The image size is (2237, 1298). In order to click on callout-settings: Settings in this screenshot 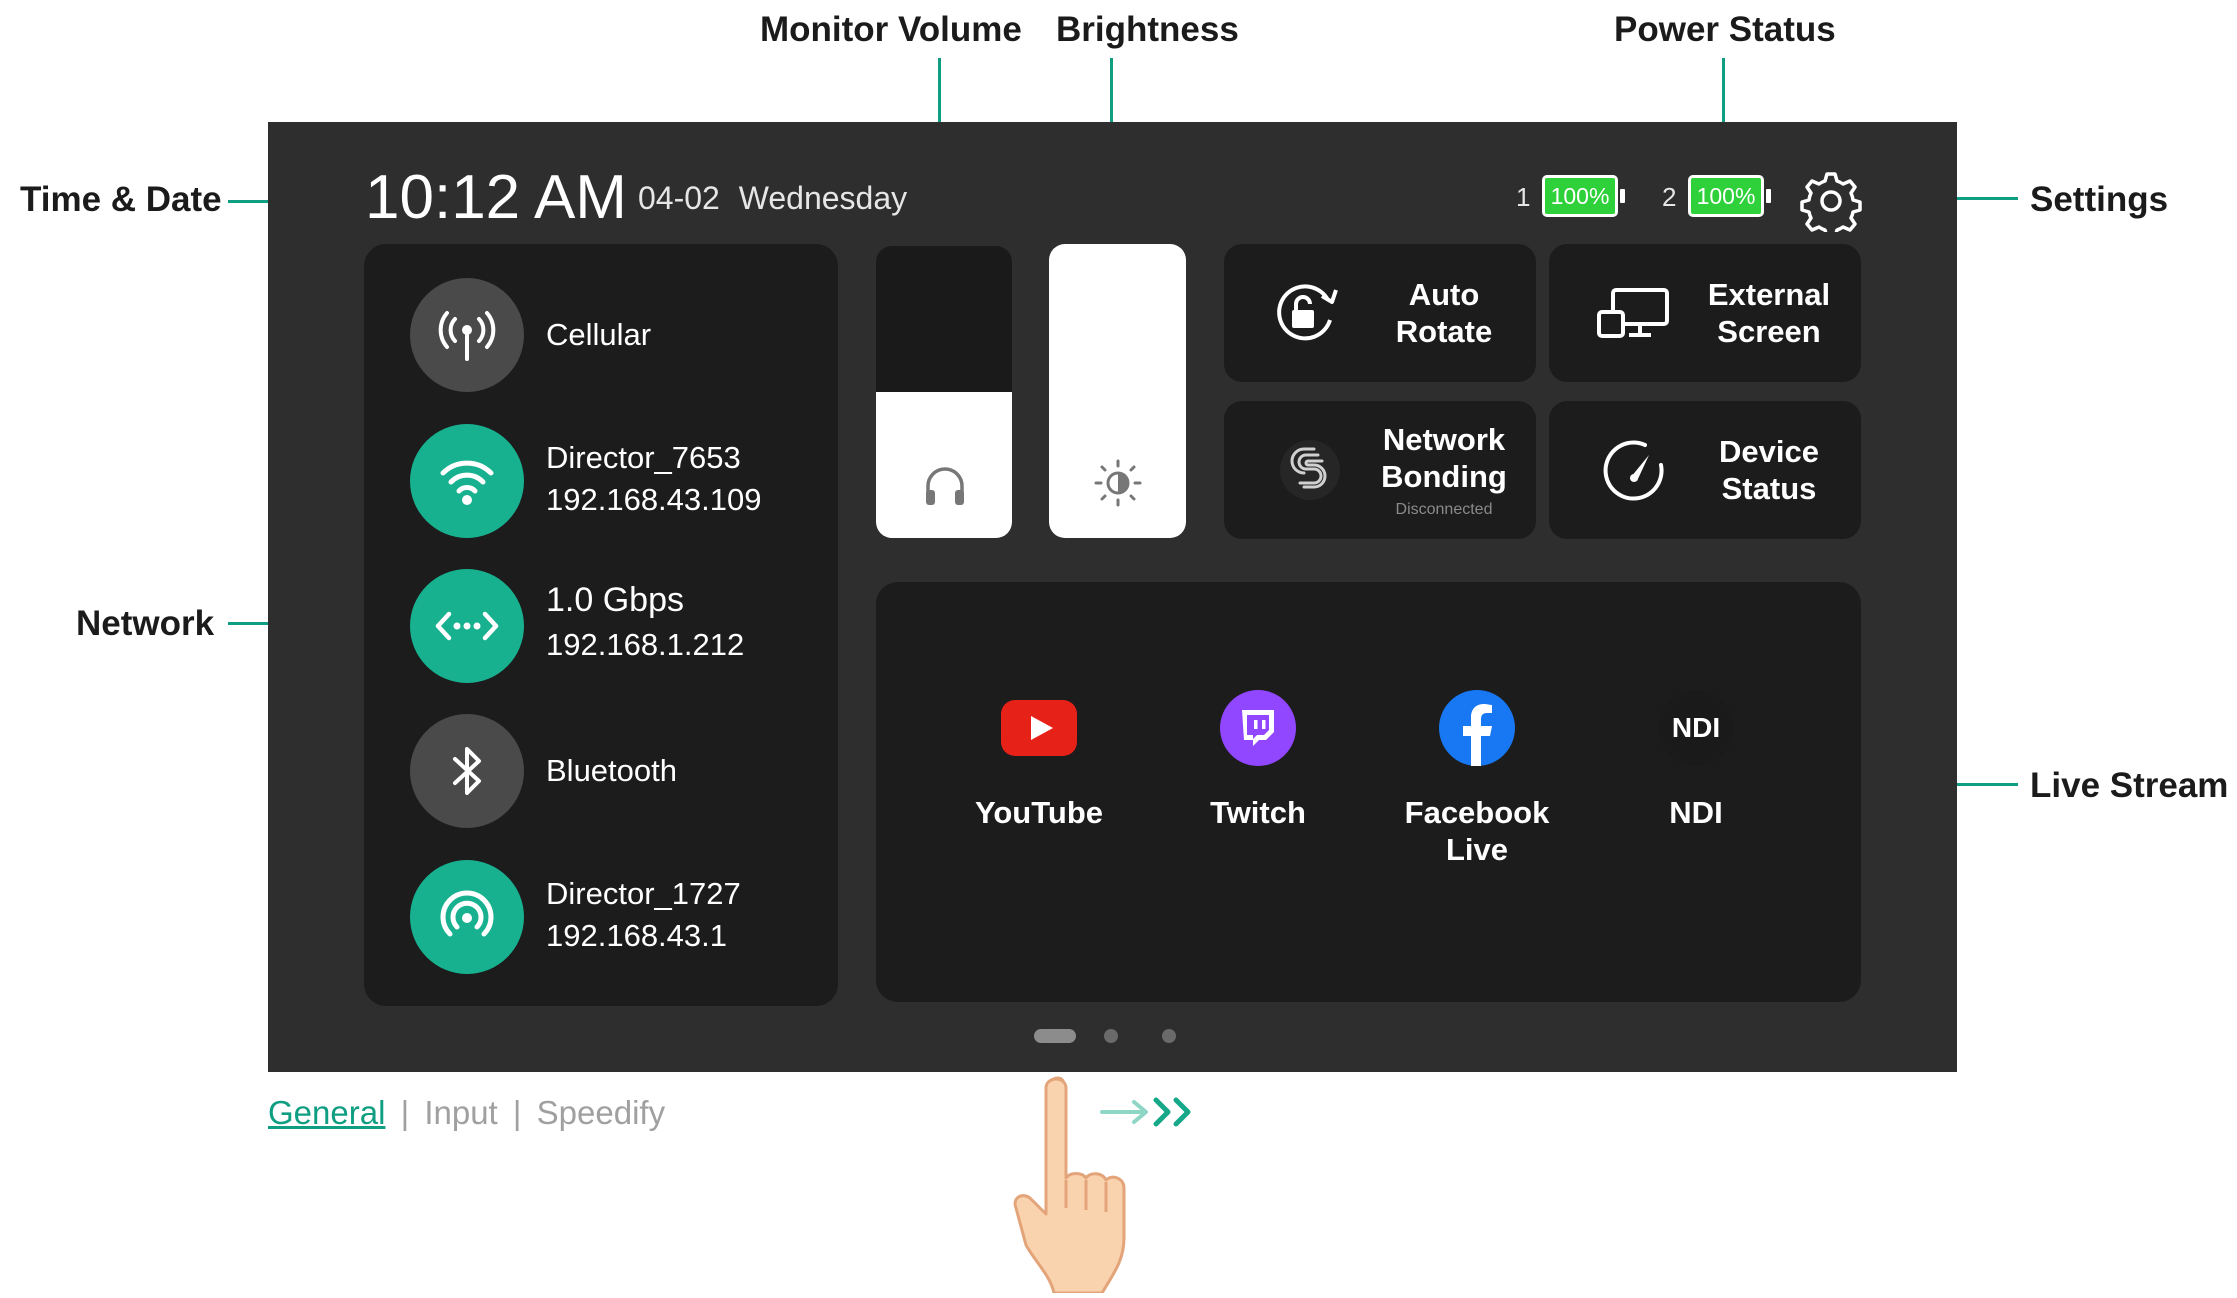, I will do `click(2099, 199)`.